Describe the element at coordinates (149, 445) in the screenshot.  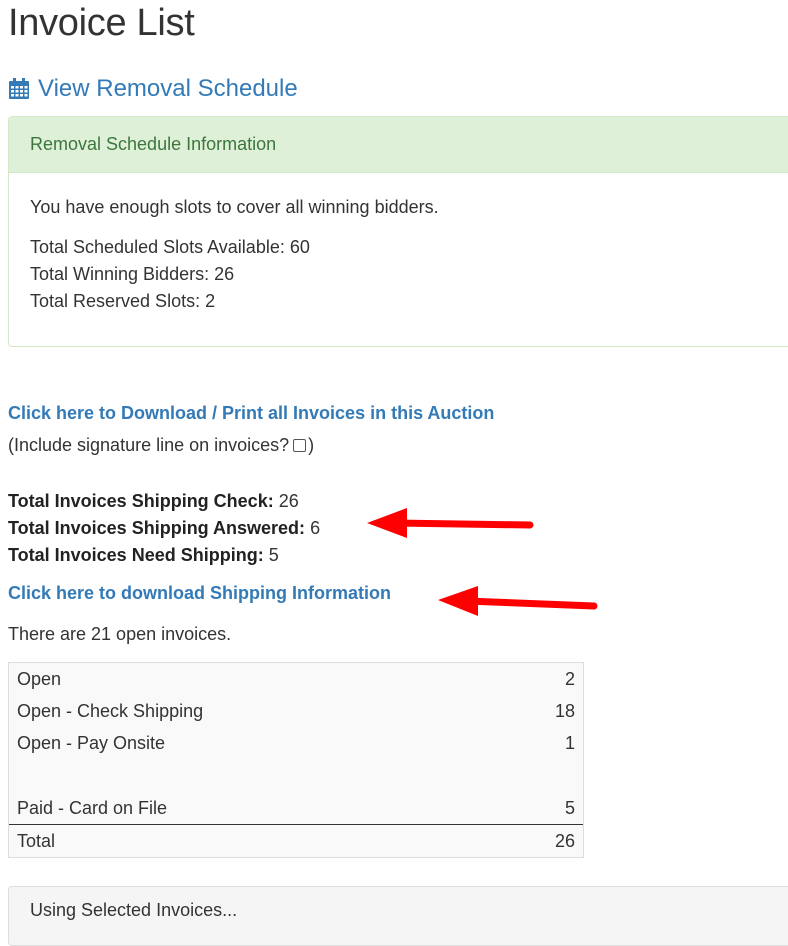
I see `signature-line-label: (Include signature line on invoices?` at that location.